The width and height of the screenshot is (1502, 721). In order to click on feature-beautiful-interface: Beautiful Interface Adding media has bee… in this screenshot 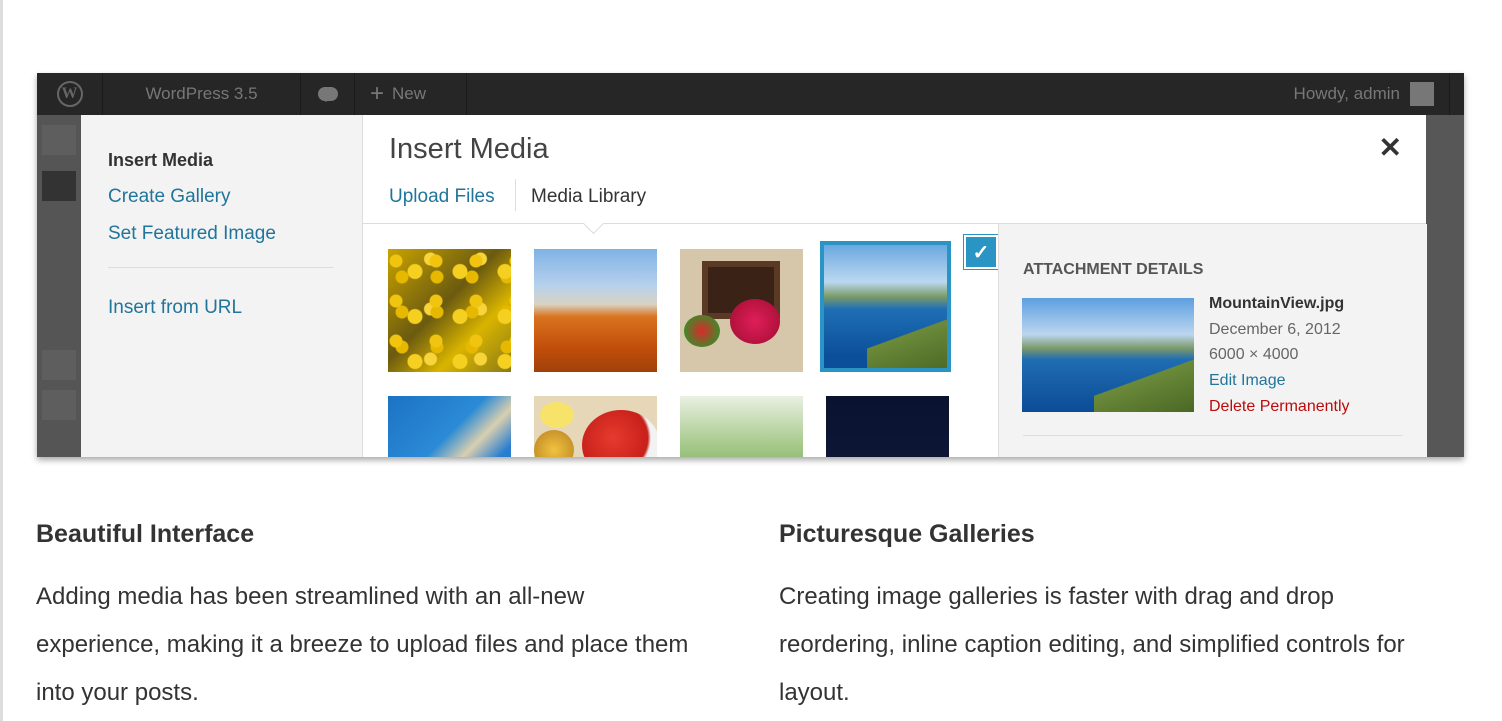, I will do `click(376, 618)`.